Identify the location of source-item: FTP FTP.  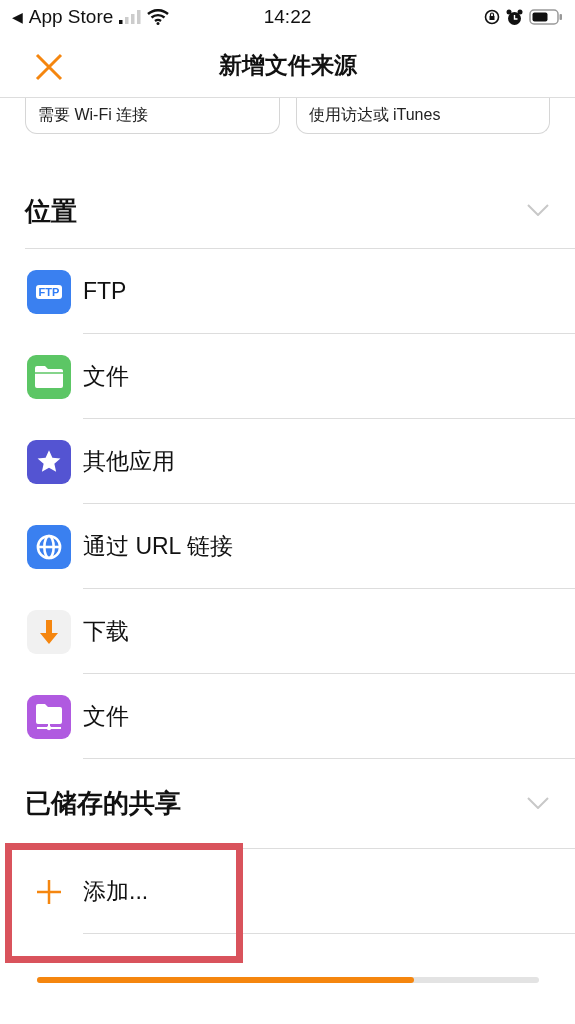
(287, 291).